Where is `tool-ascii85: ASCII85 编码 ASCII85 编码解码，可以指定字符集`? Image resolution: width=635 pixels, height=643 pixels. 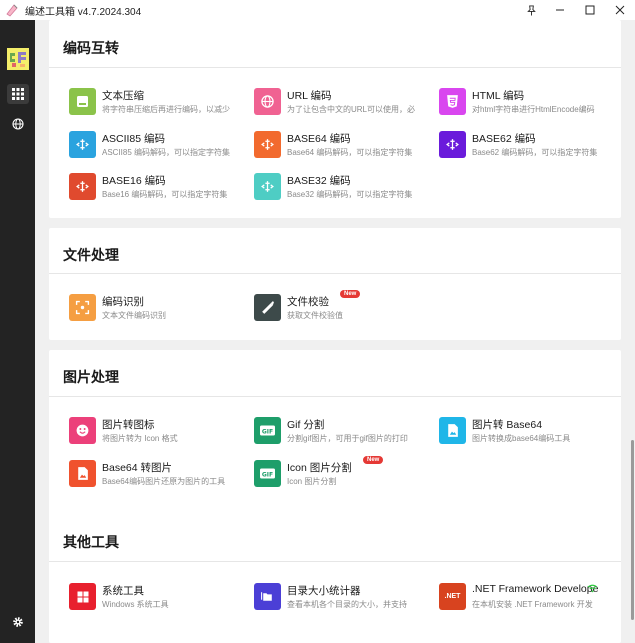
tool-ascii85: ASCII85 编码 ASCII85 编码解码，可以指定字符集 is located at coordinates (148, 146).